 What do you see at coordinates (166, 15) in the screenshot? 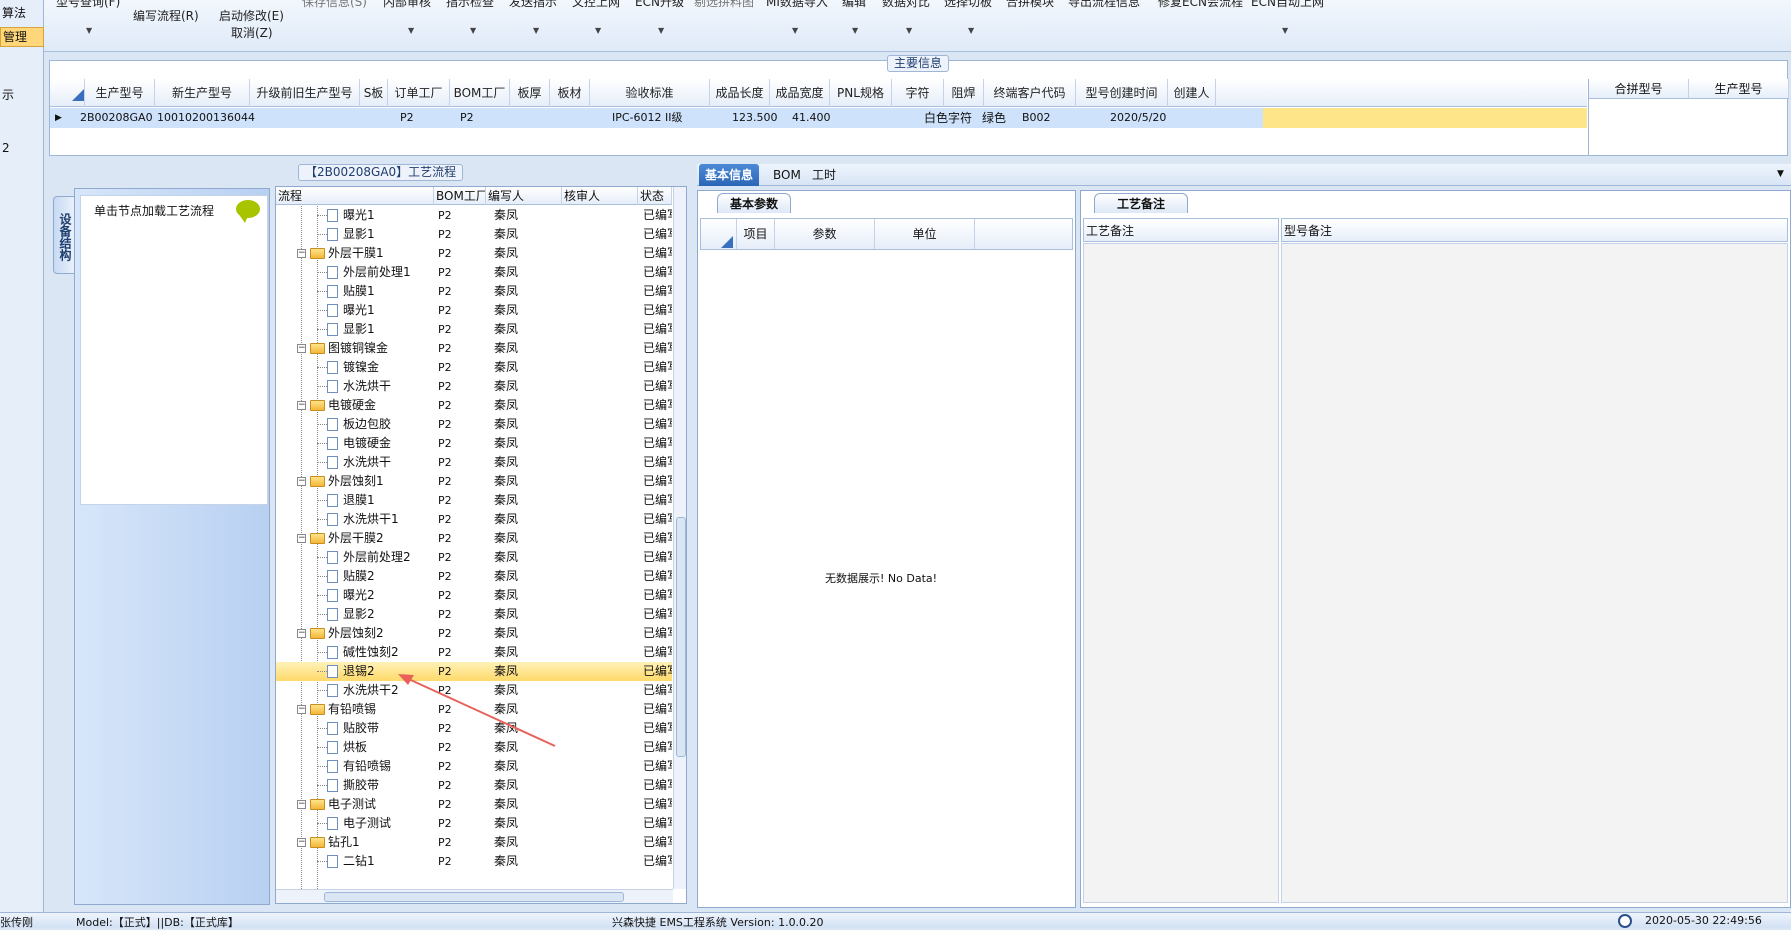
I see `edit-flow-button: 编写流程(R)` at bounding box center [166, 15].